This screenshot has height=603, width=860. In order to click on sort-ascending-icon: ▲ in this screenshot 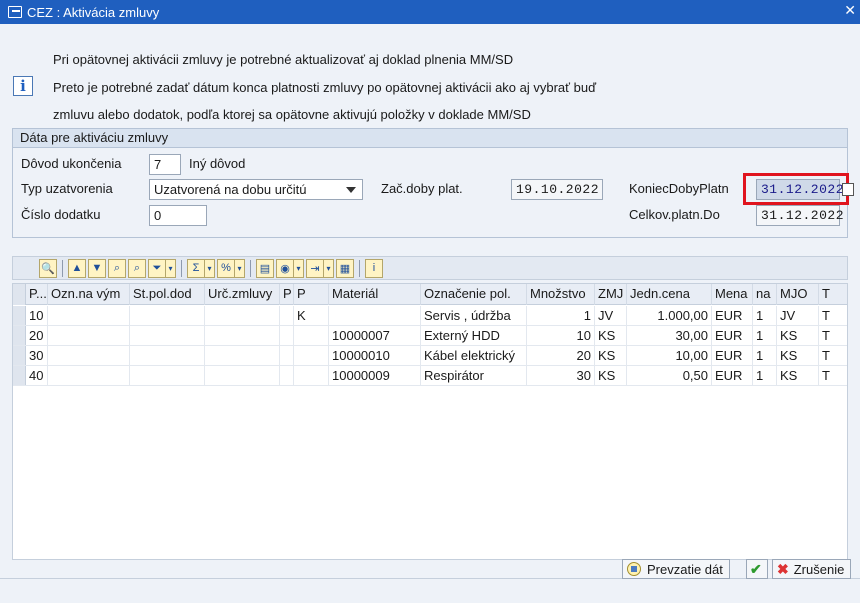, I will do `click(77, 268)`.